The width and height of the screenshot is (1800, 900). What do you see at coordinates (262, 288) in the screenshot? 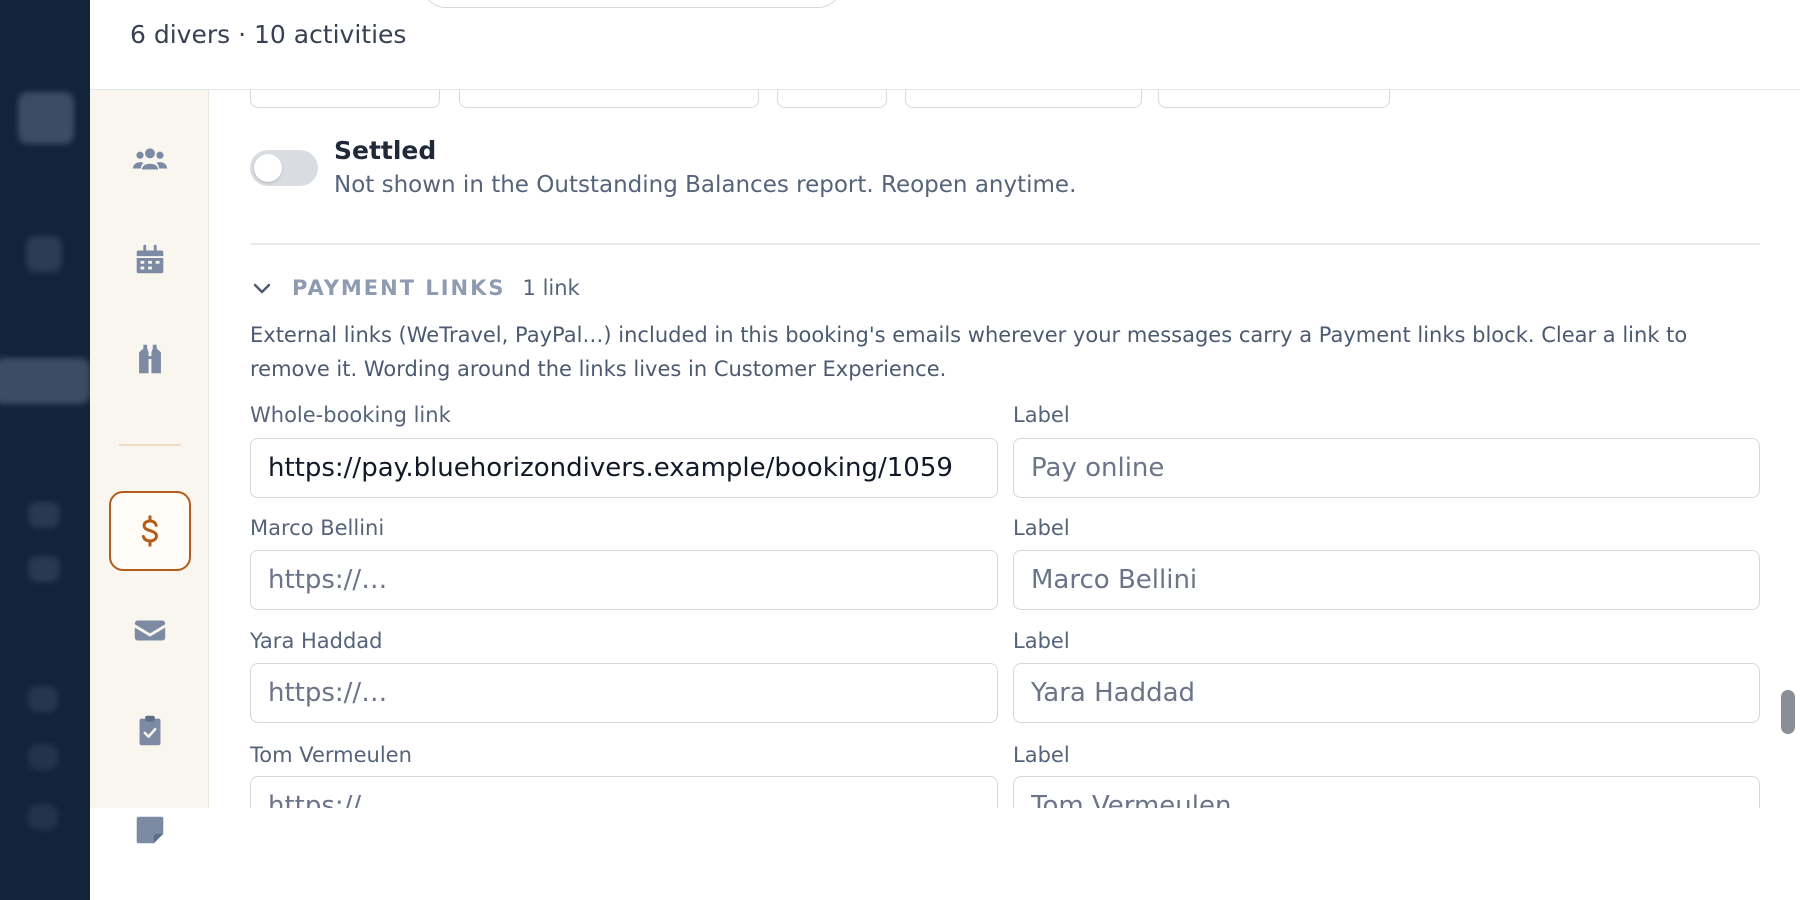
I see `chevron-down-icon` at bounding box center [262, 288].